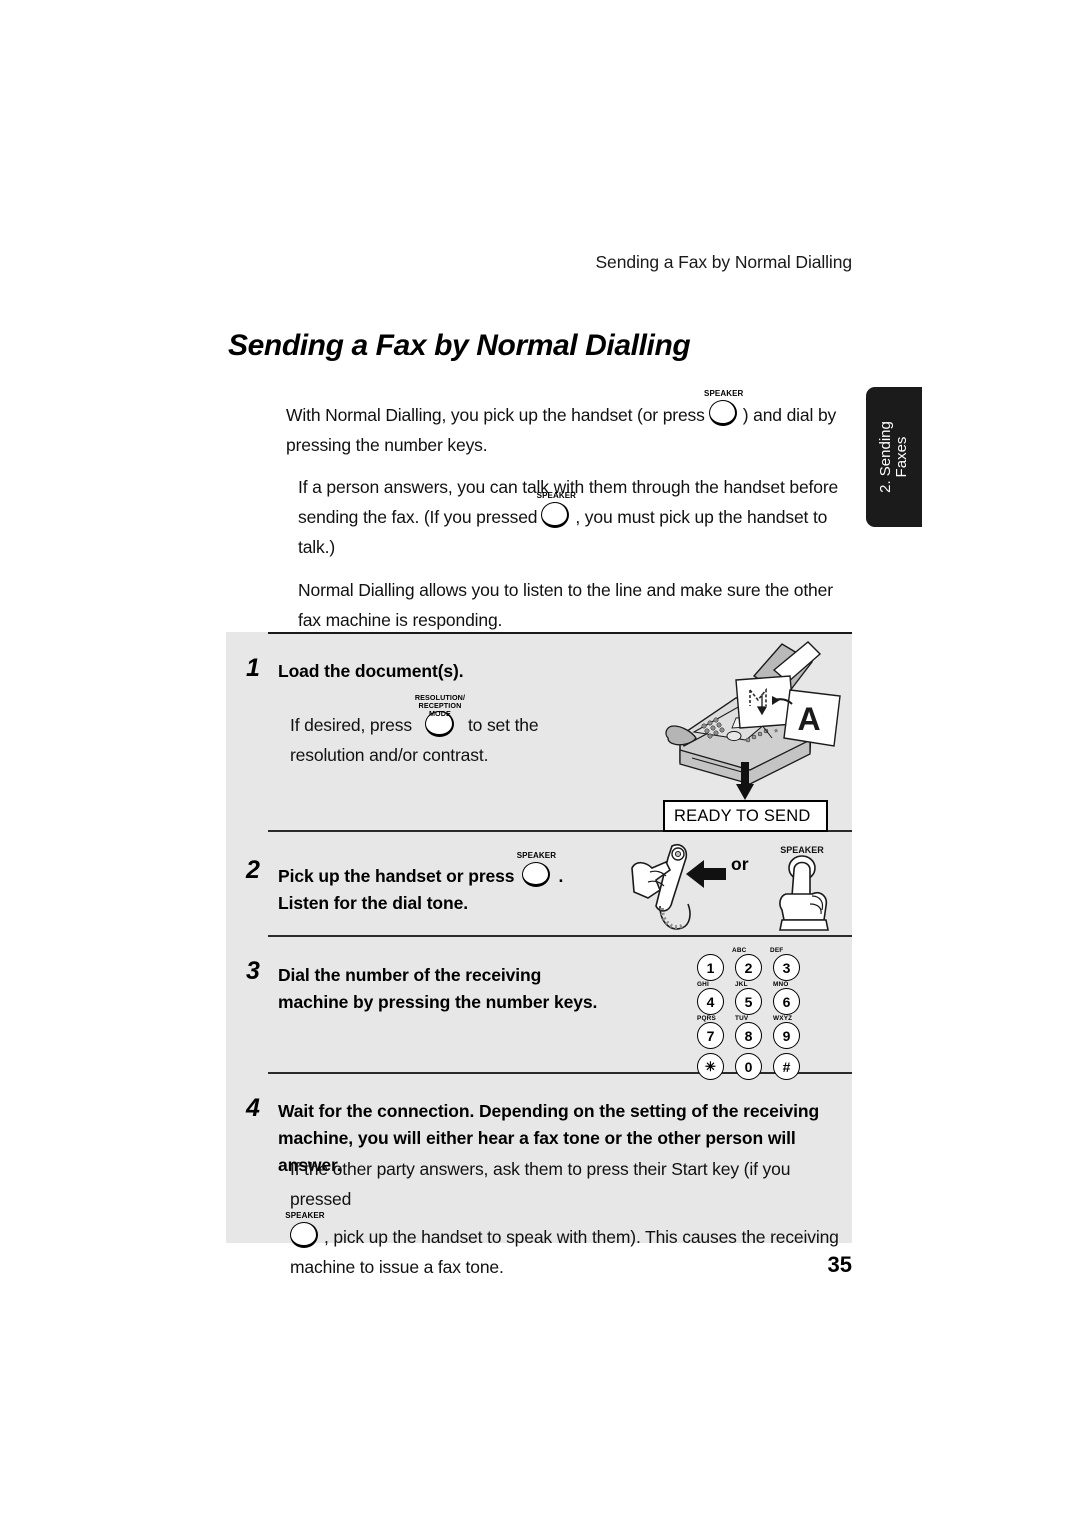  I want to click on step-4-number: 4, so click(253, 1108).